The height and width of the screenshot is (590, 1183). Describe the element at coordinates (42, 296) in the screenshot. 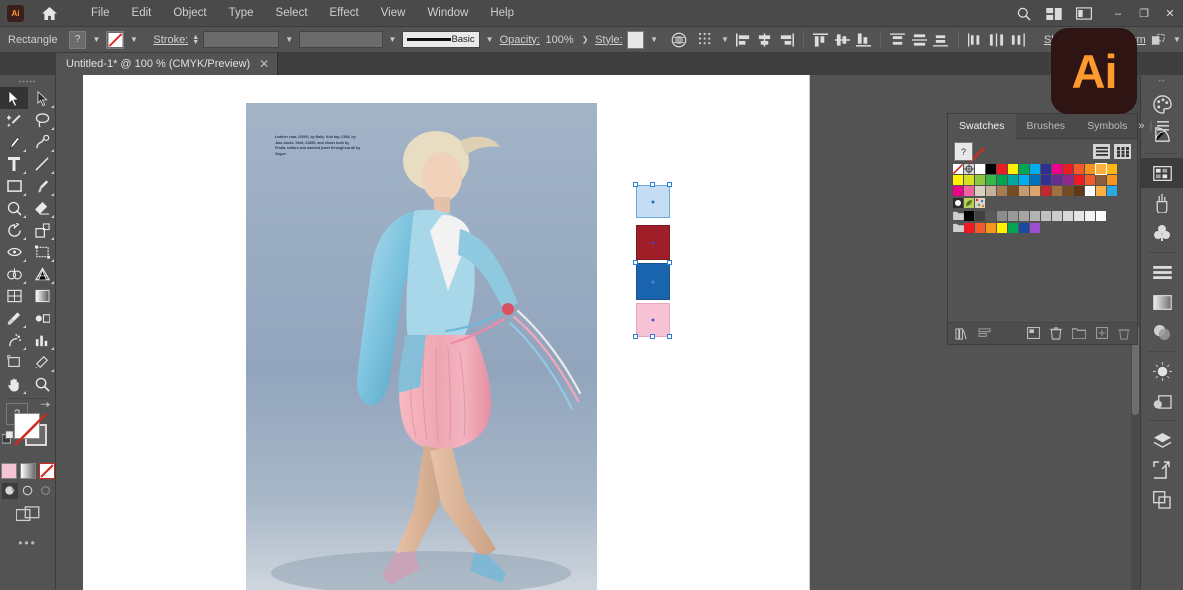

I see `gradient-tool` at that location.